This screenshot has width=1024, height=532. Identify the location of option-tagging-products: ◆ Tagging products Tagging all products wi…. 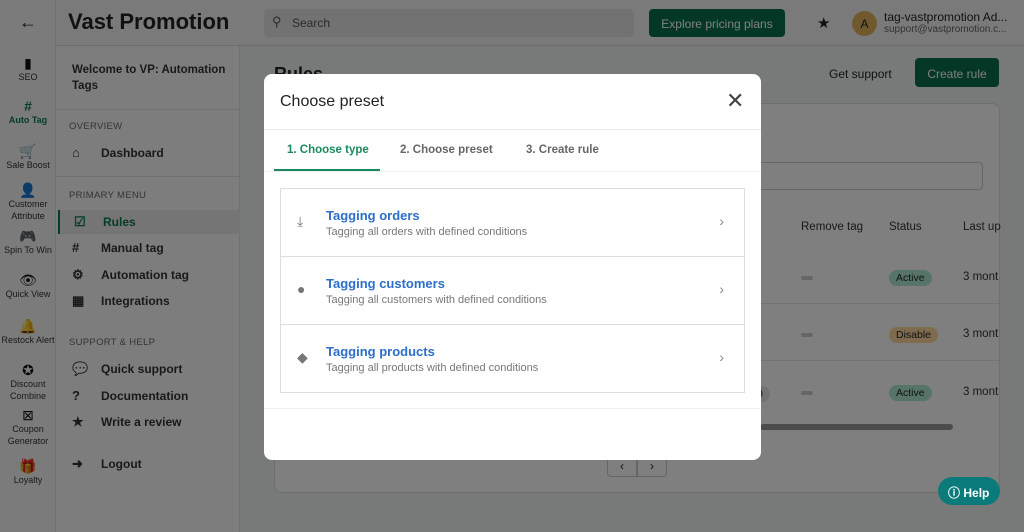
(512, 358).